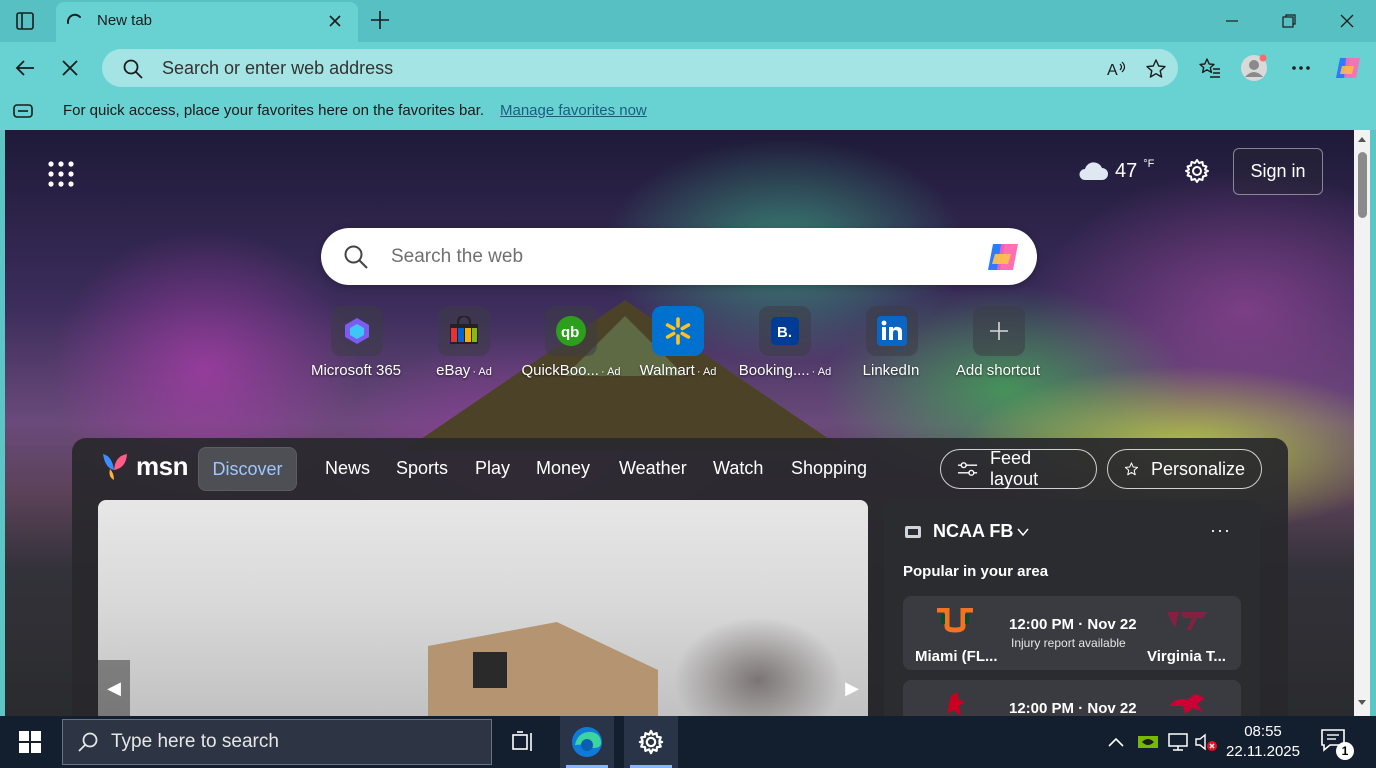  I want to click on tray-nvidia, so click(1148, 742).